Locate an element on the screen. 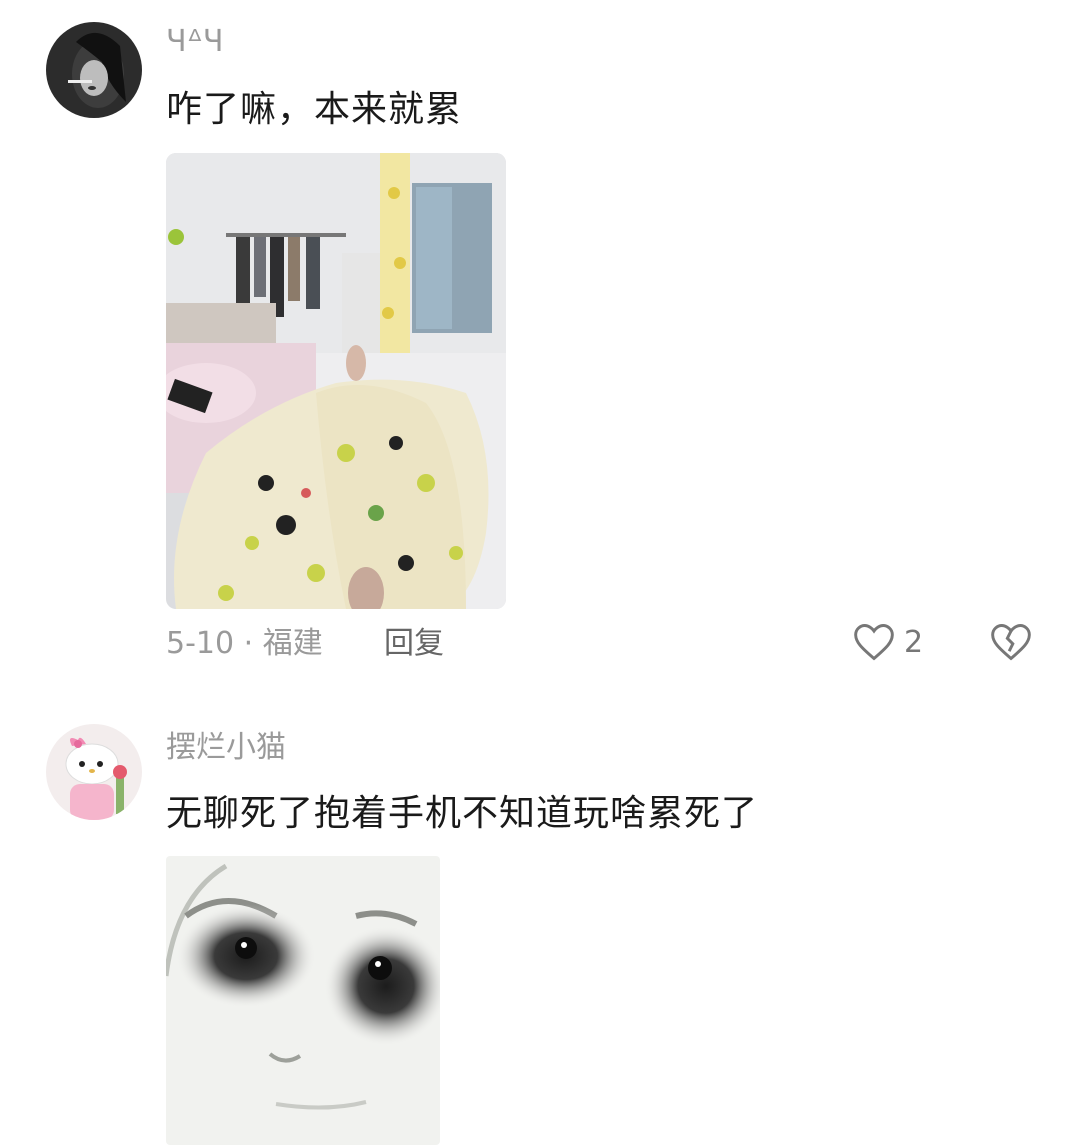 This screenshot has height=1145, width=1080. comment-text: 咋了嘛，本来就累 is located at coordinates (314, 109).